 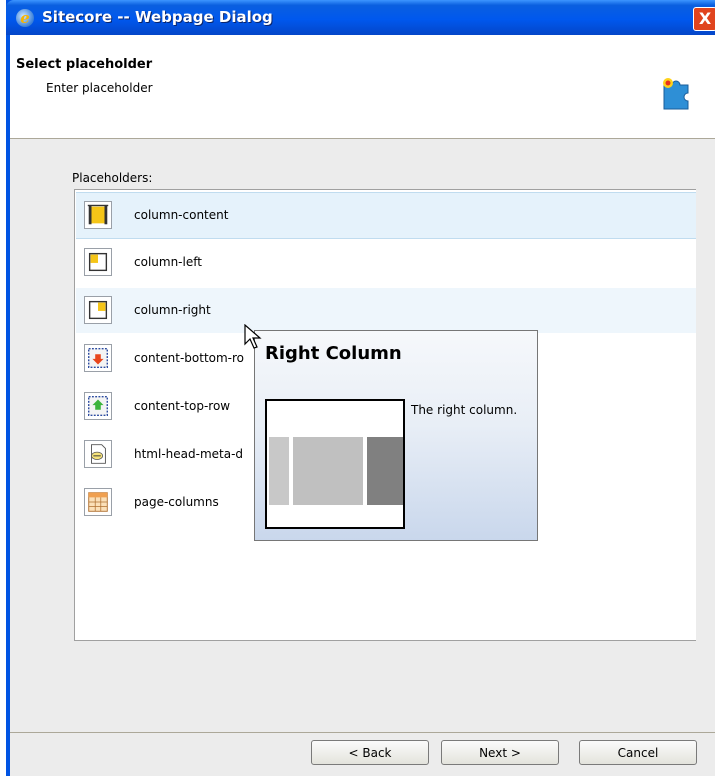 I want to click on list-item-label: column-content, so click(x=181, y=215).